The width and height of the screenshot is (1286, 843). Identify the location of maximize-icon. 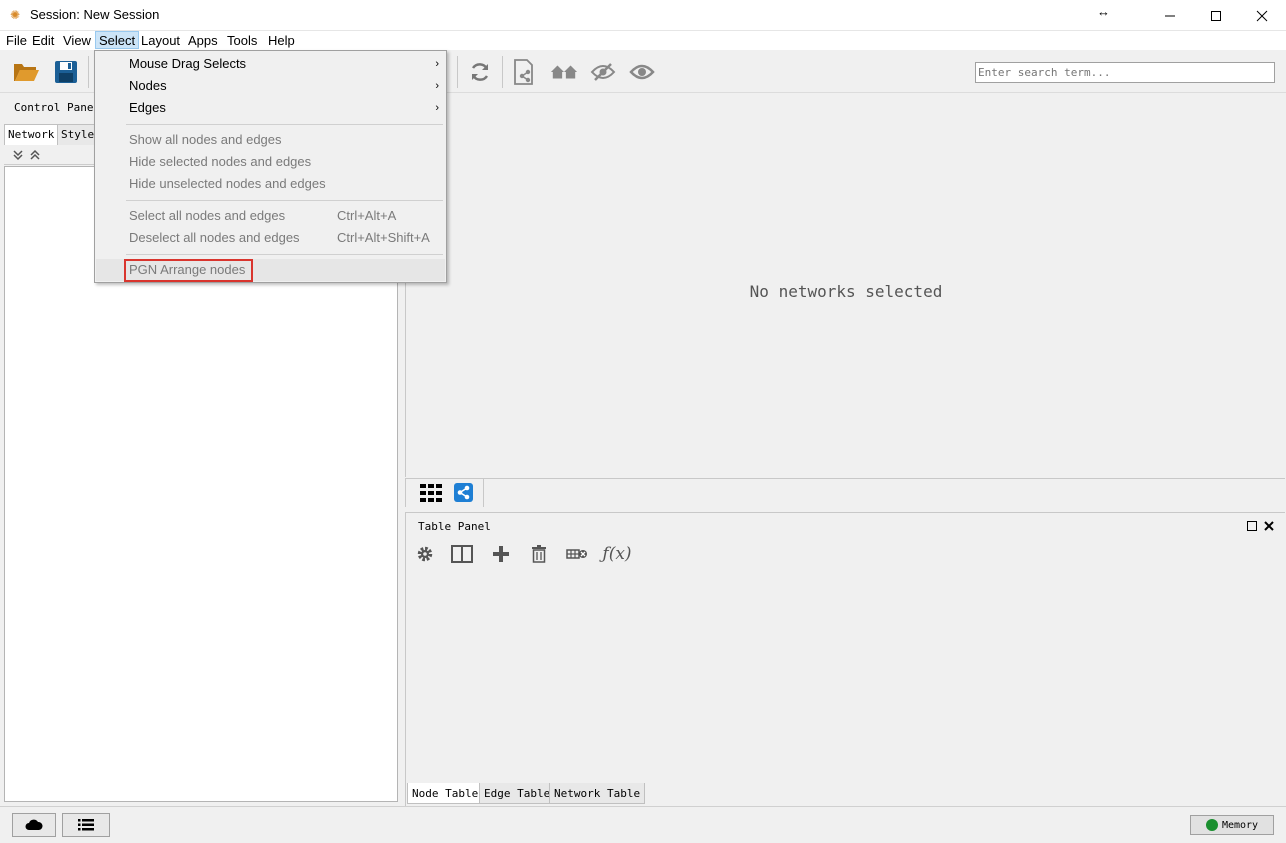
(1216, 15).